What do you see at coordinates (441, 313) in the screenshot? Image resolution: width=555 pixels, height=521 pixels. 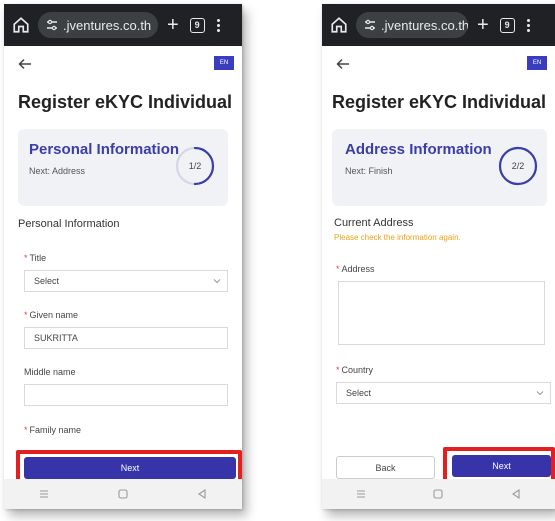 I see `address-textarea` at bounding box center [441, 313].